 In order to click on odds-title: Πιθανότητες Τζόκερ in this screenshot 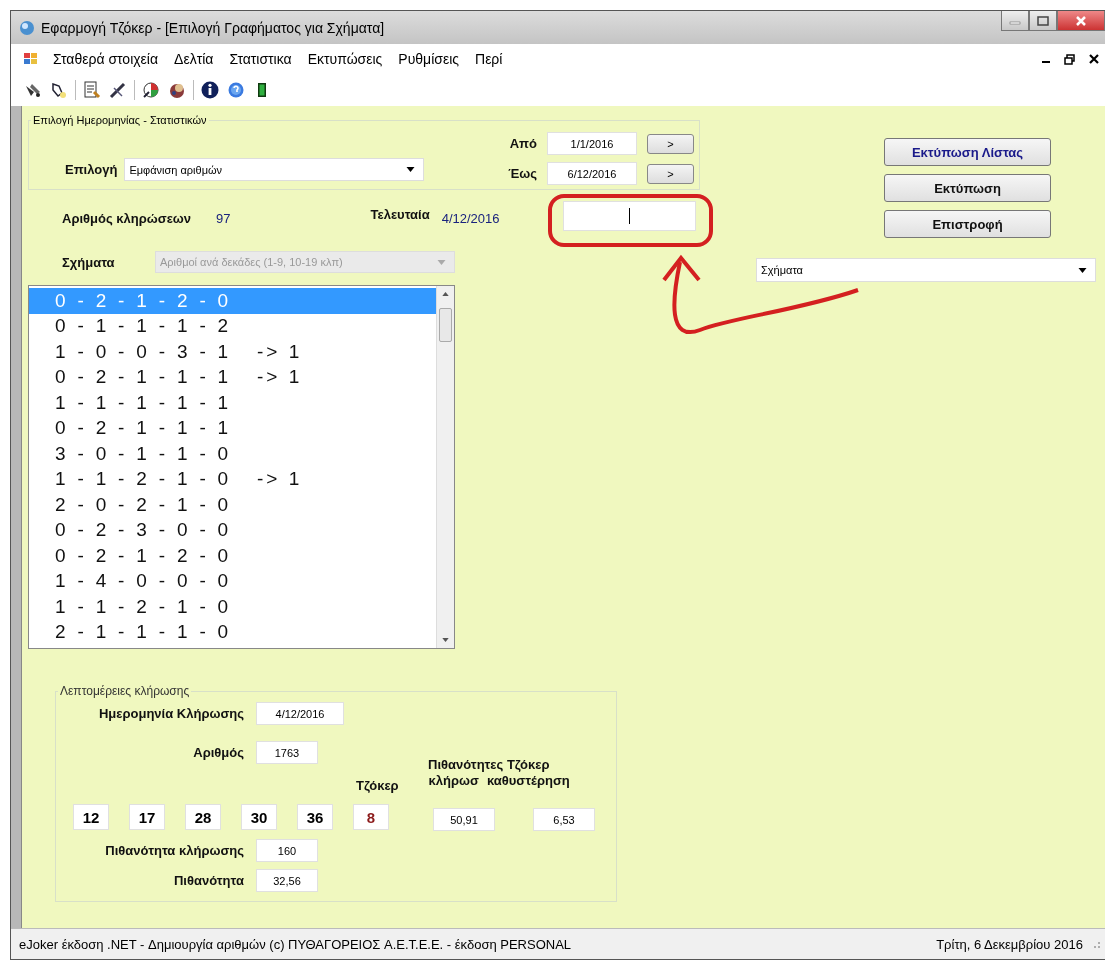, I will do `click(489, 764)`.